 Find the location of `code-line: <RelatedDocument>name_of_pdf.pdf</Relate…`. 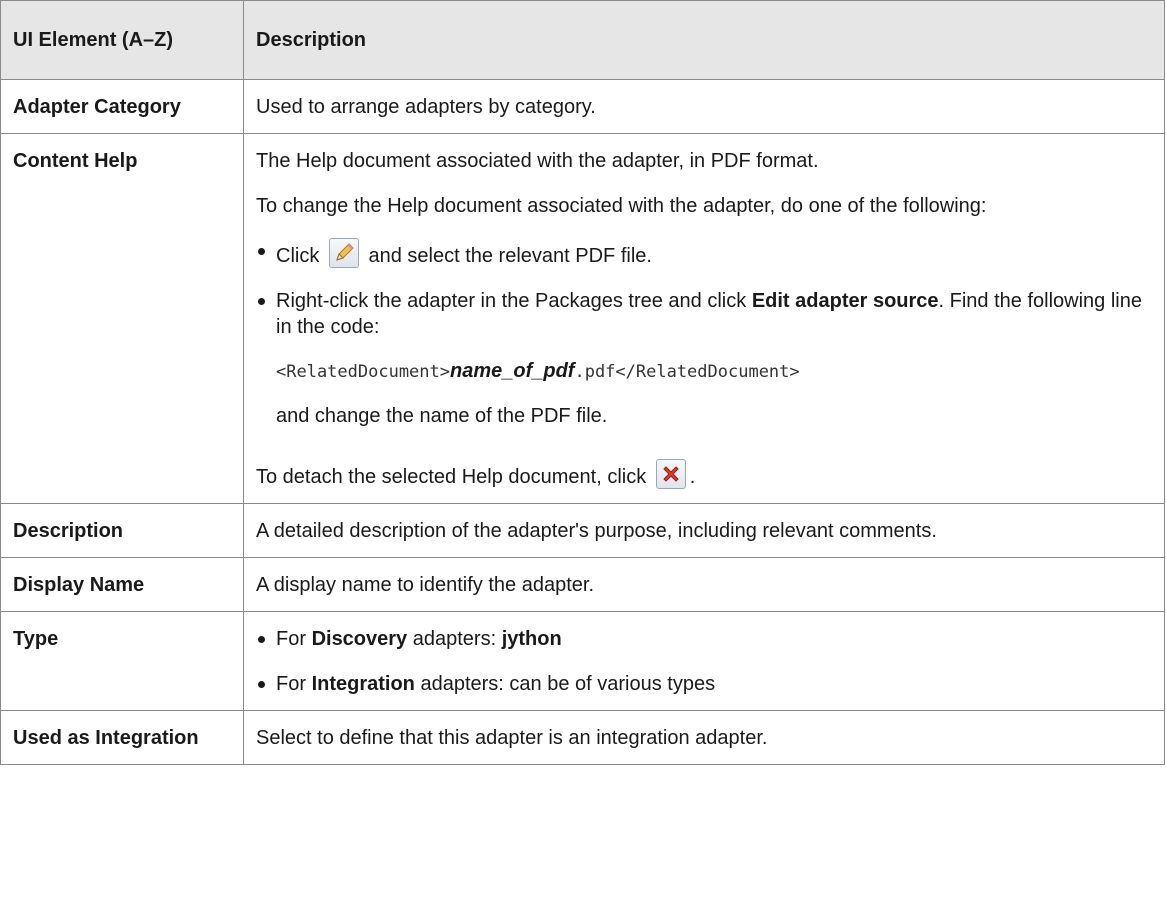

code-line: <RelatedDocument>name_of_pdf.pdf</Relate… is located at coordinates (714, 371).